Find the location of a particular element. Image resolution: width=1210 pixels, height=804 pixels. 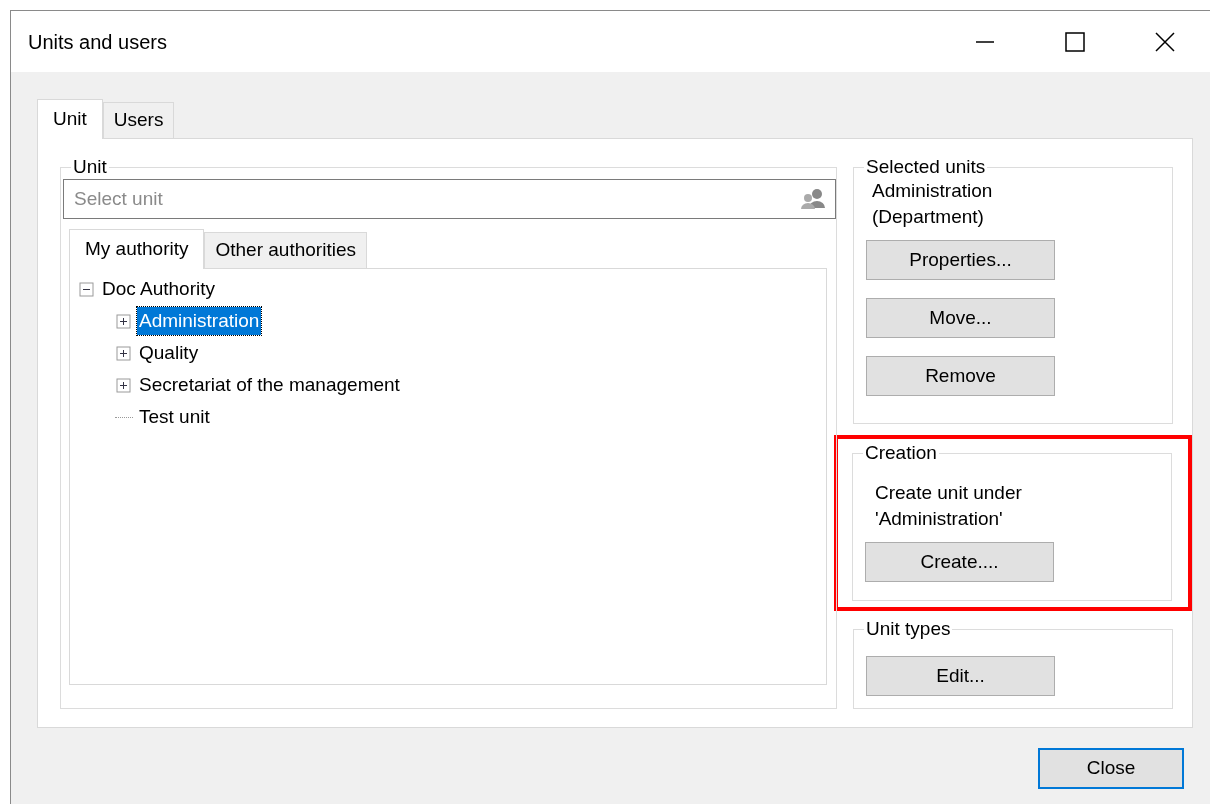

users-icon is located at coordinates (813, 199).